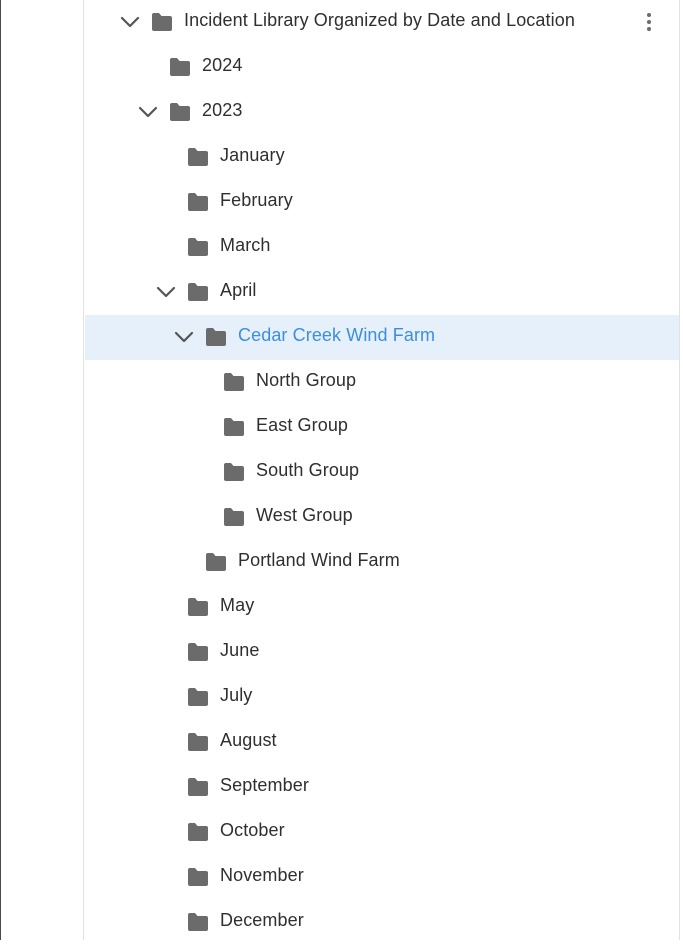 The image size is (683, 945). What do you see at coordinates (248, 740) in the screenshot?
I see `tree-item-label: August` at bounding box center [248, 740].